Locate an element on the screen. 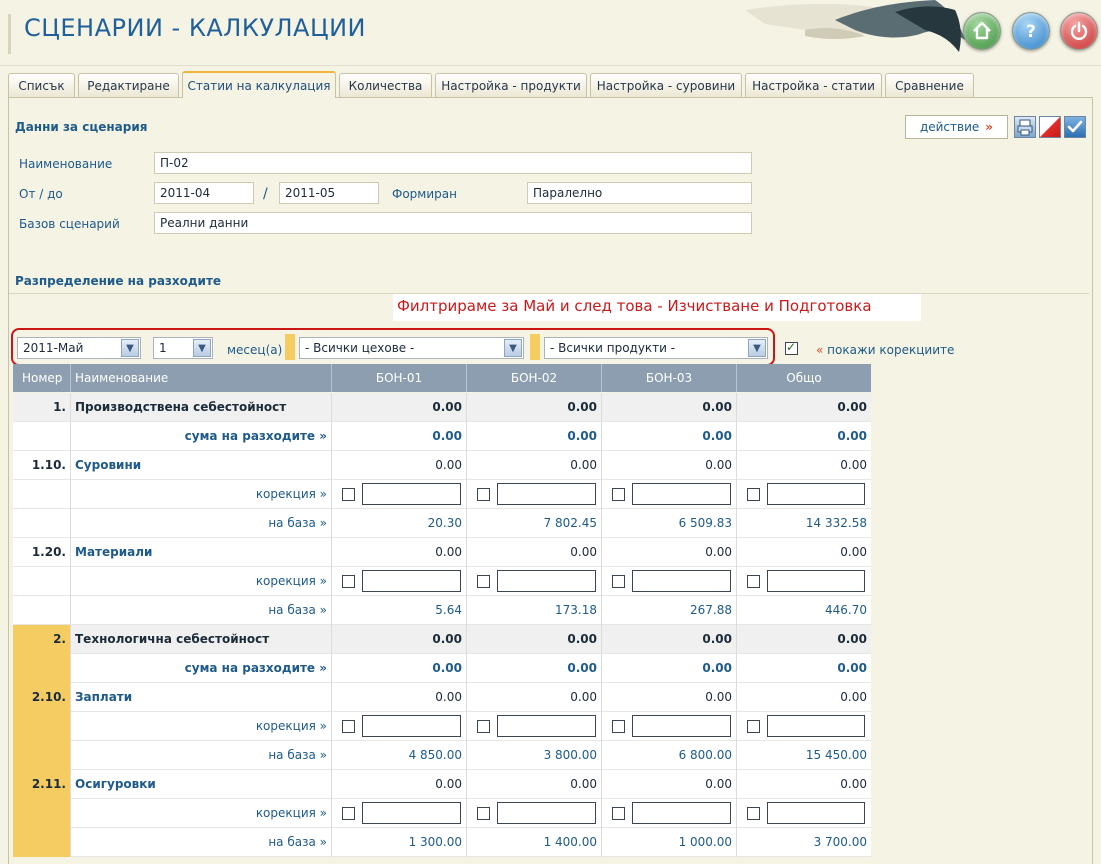 This screenshot has height=864, width=1101. show-corrections-checkbox is located at coordinates (791, 347).